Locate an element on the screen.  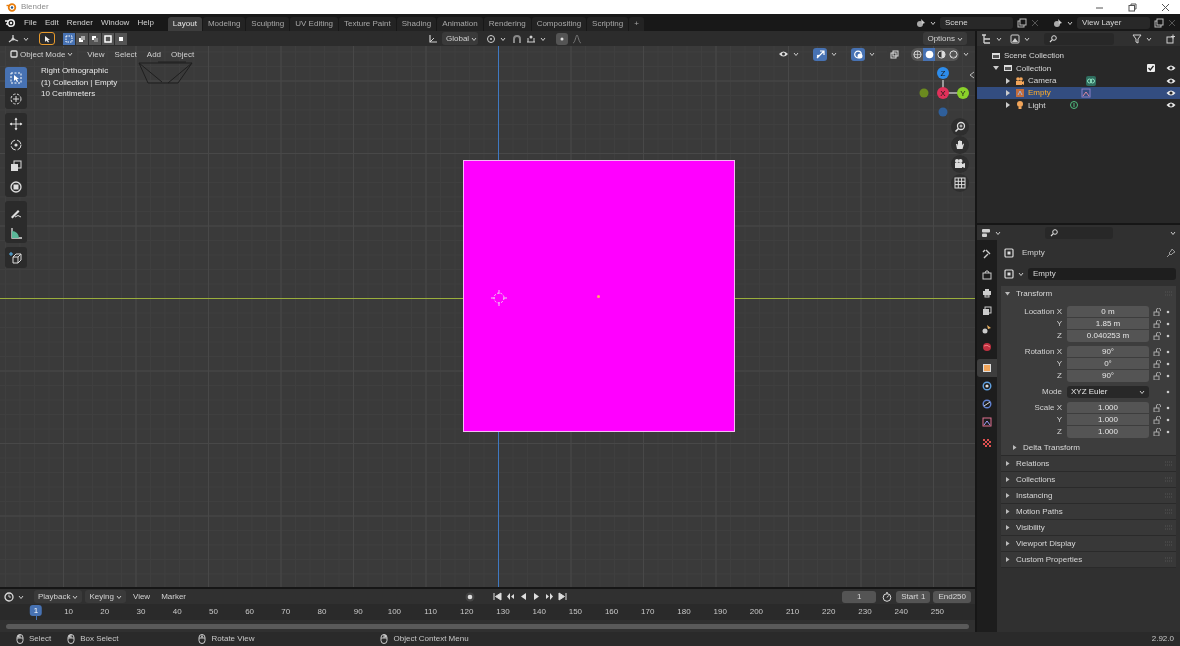
menu-item: Render is located at coordinates (79, 22).